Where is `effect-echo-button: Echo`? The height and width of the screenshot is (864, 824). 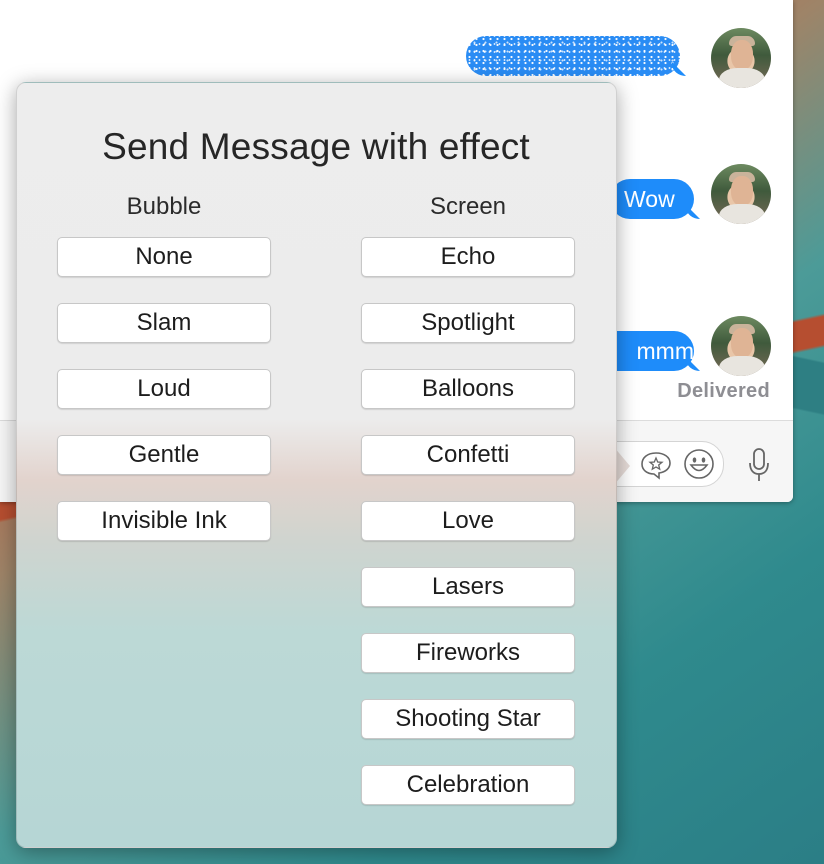 effect-echo-button: Echo is located at coordinates (468, 257).